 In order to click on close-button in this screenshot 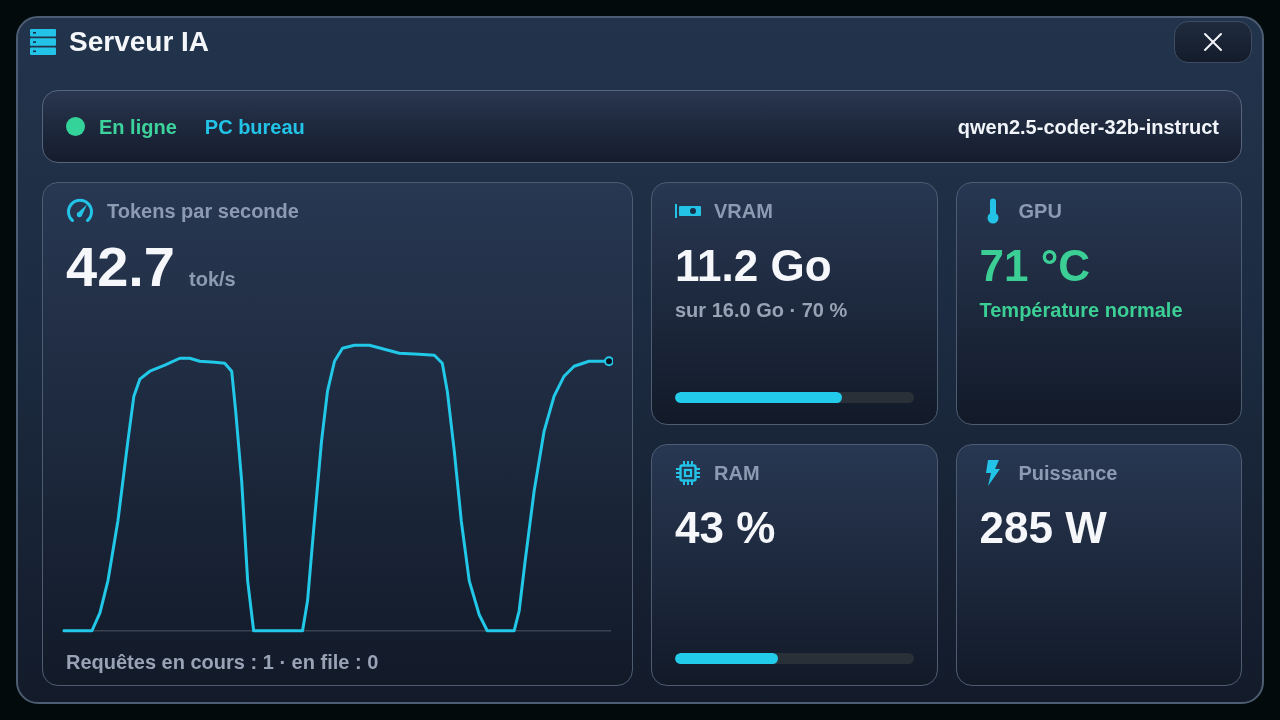, I will do `click(1213, 42)`.